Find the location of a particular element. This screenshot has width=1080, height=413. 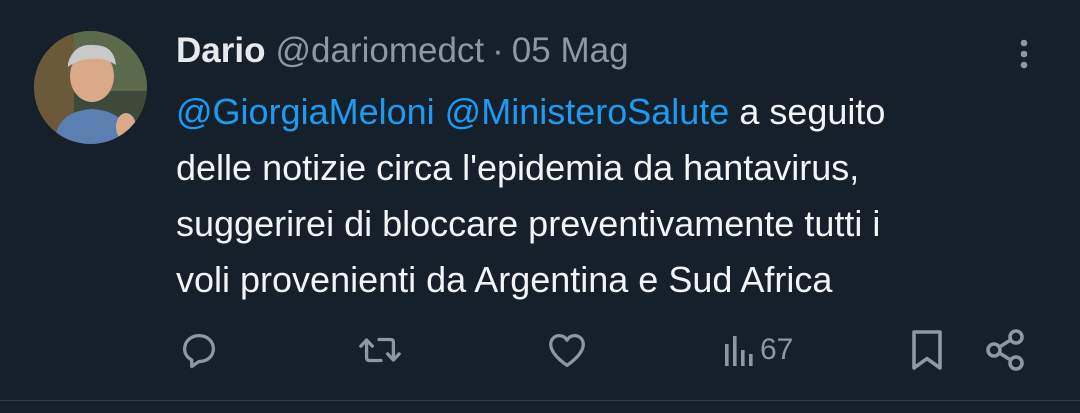

views-chart-icon is located at coordinates (739, 351).